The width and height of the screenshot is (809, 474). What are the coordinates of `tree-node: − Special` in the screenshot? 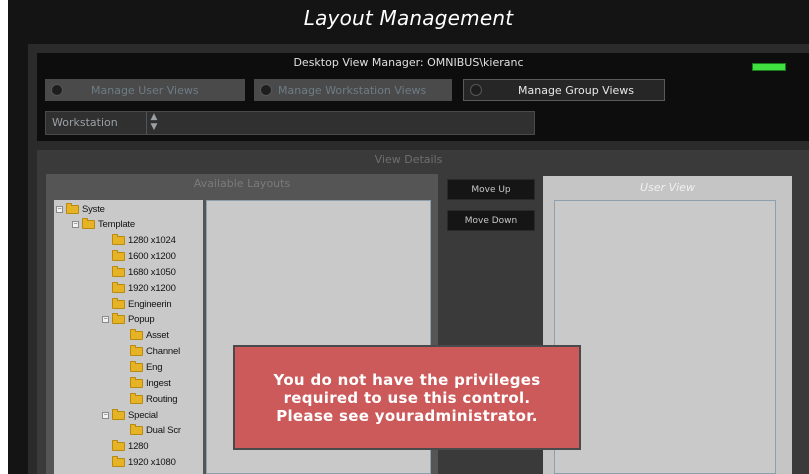 It's located at (130, 415).